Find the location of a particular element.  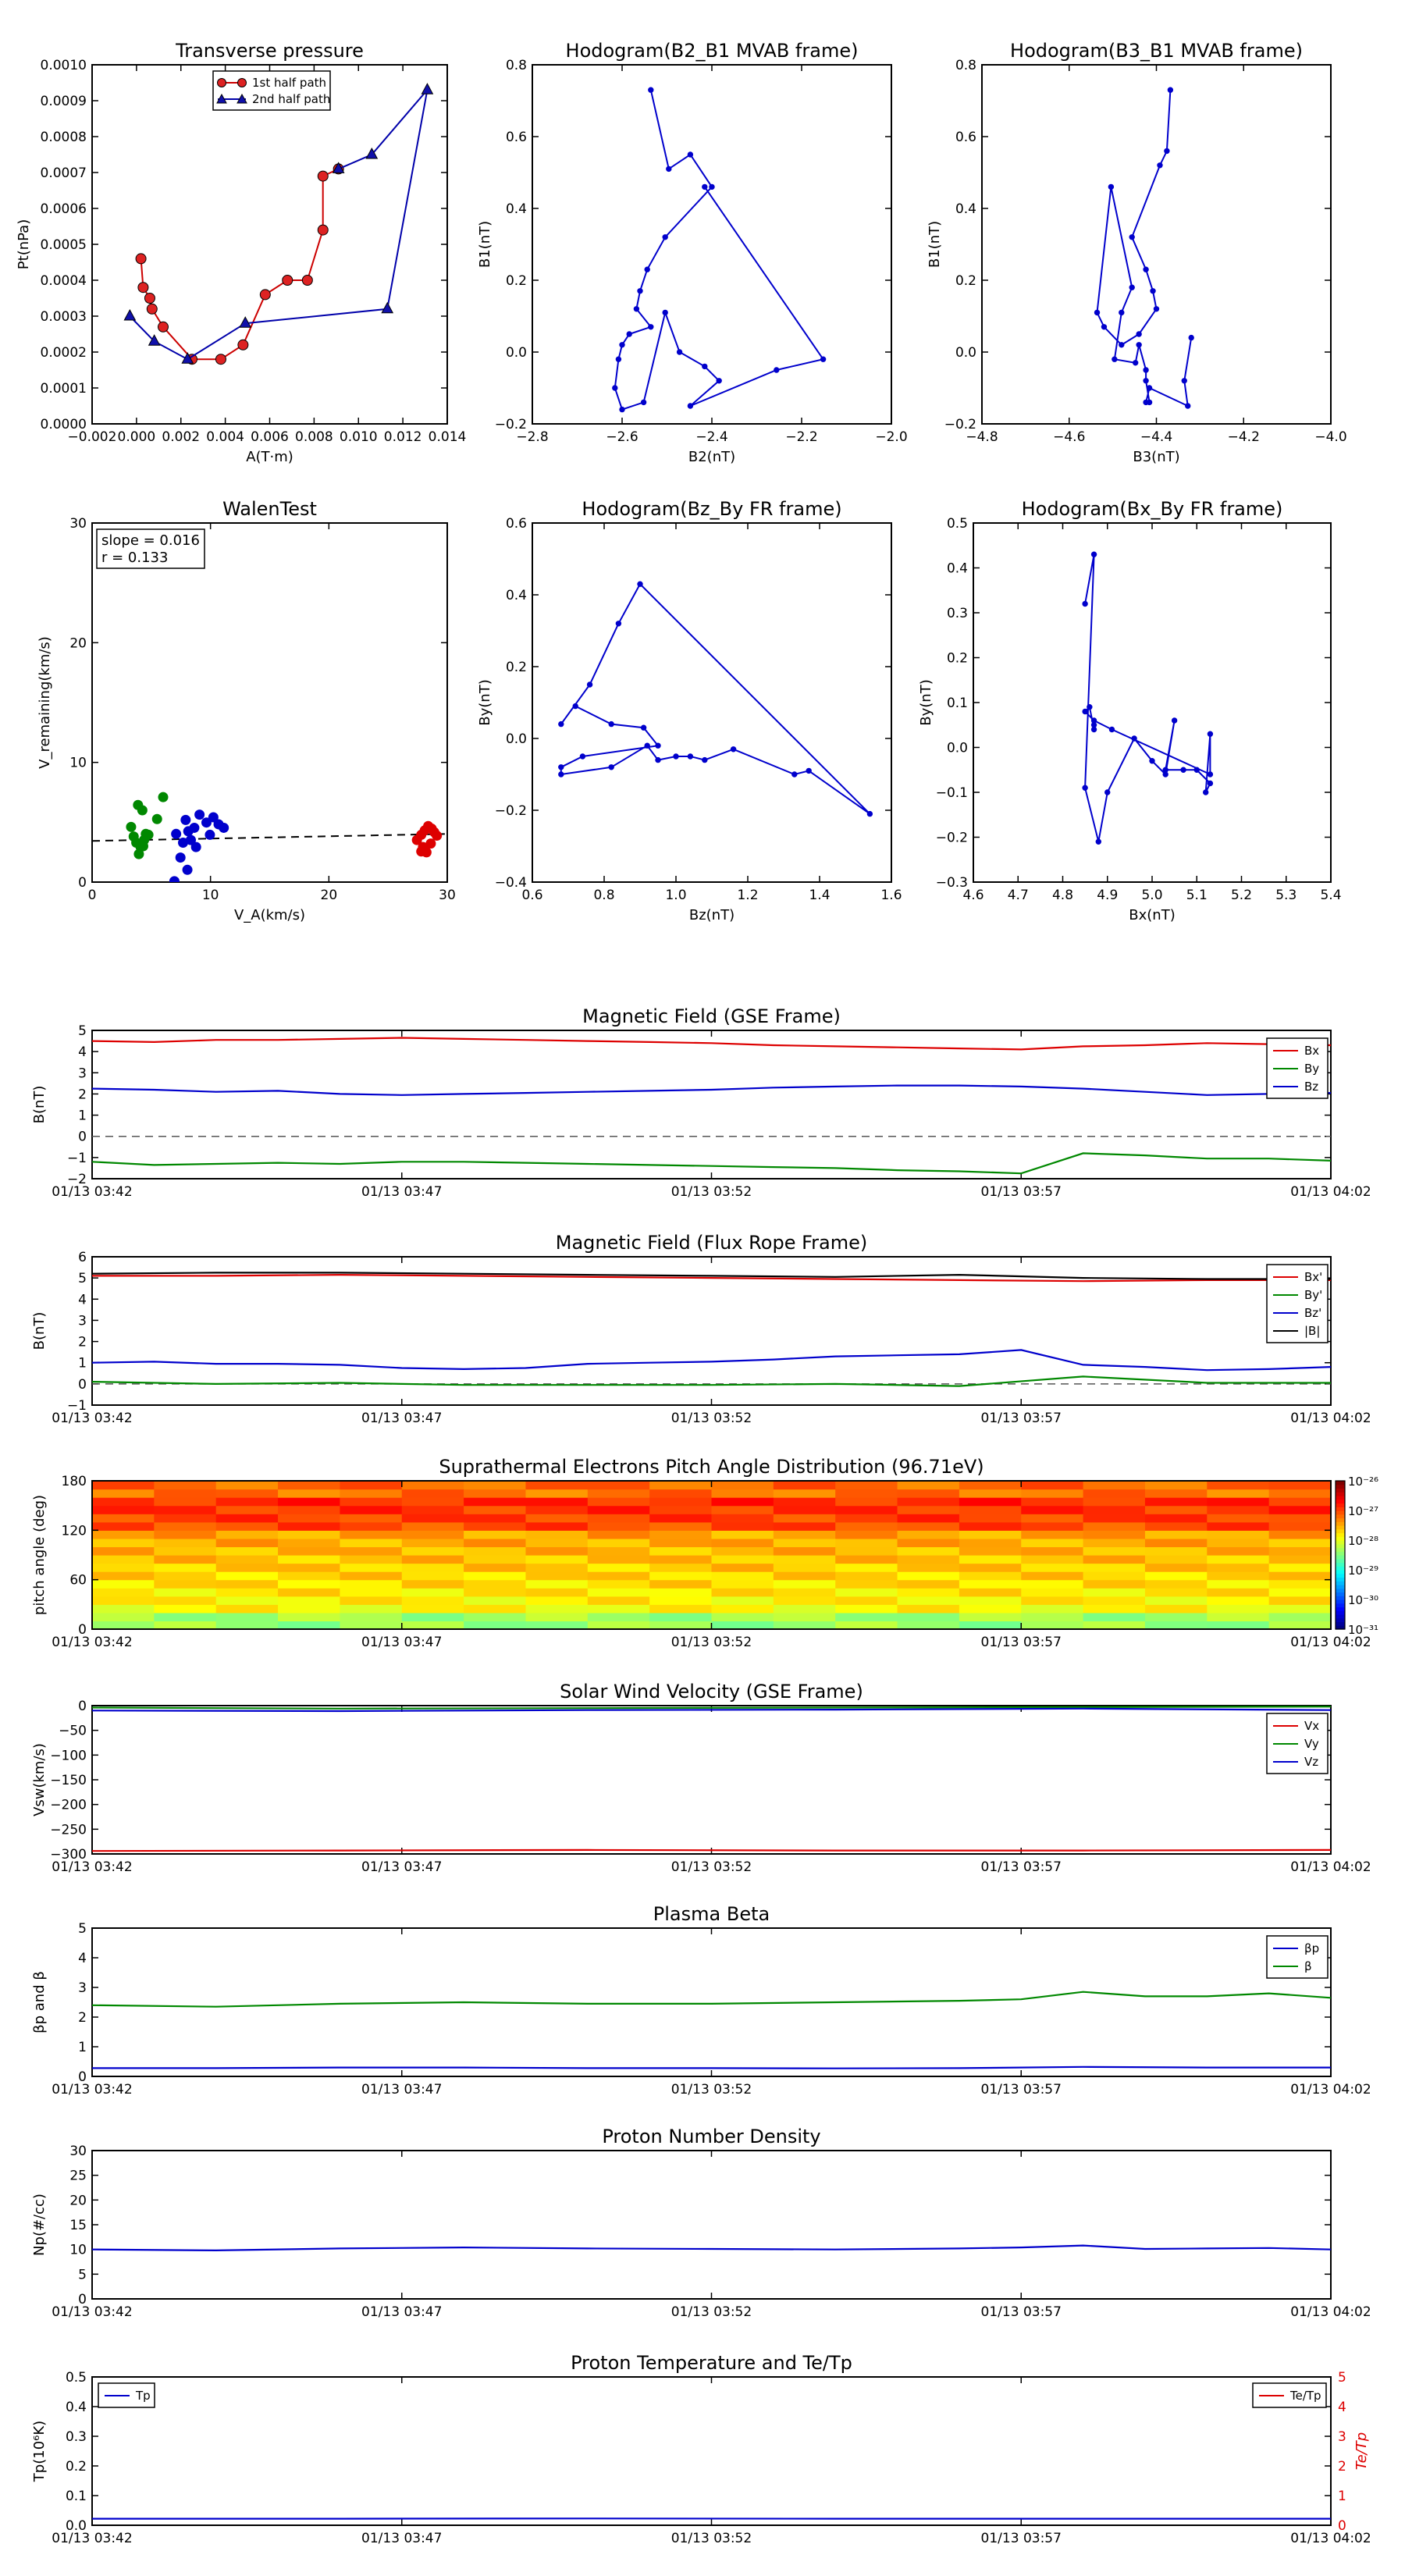

axes-frame is located at coordinates (1152, 702).